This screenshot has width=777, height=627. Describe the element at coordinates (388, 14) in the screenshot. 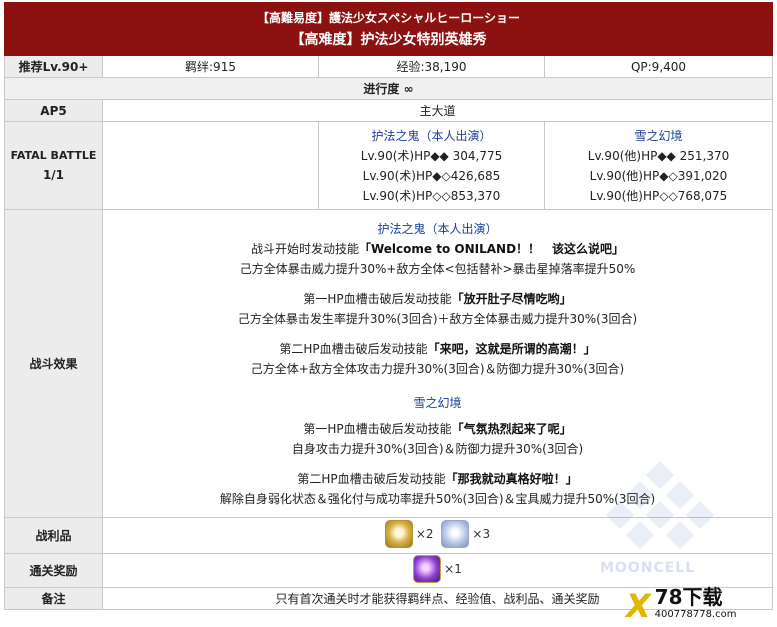

I see `quest-title-jp: 【高難易度】護法少女スペシャルヒーローショー` at that location.